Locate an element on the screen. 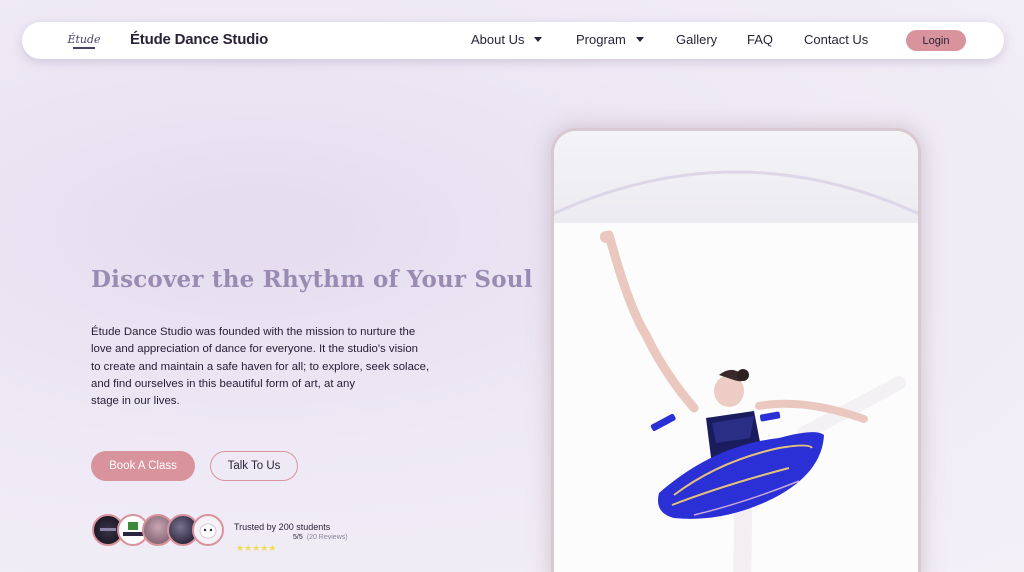  login-button: Login is located at coordinates (936, 40).